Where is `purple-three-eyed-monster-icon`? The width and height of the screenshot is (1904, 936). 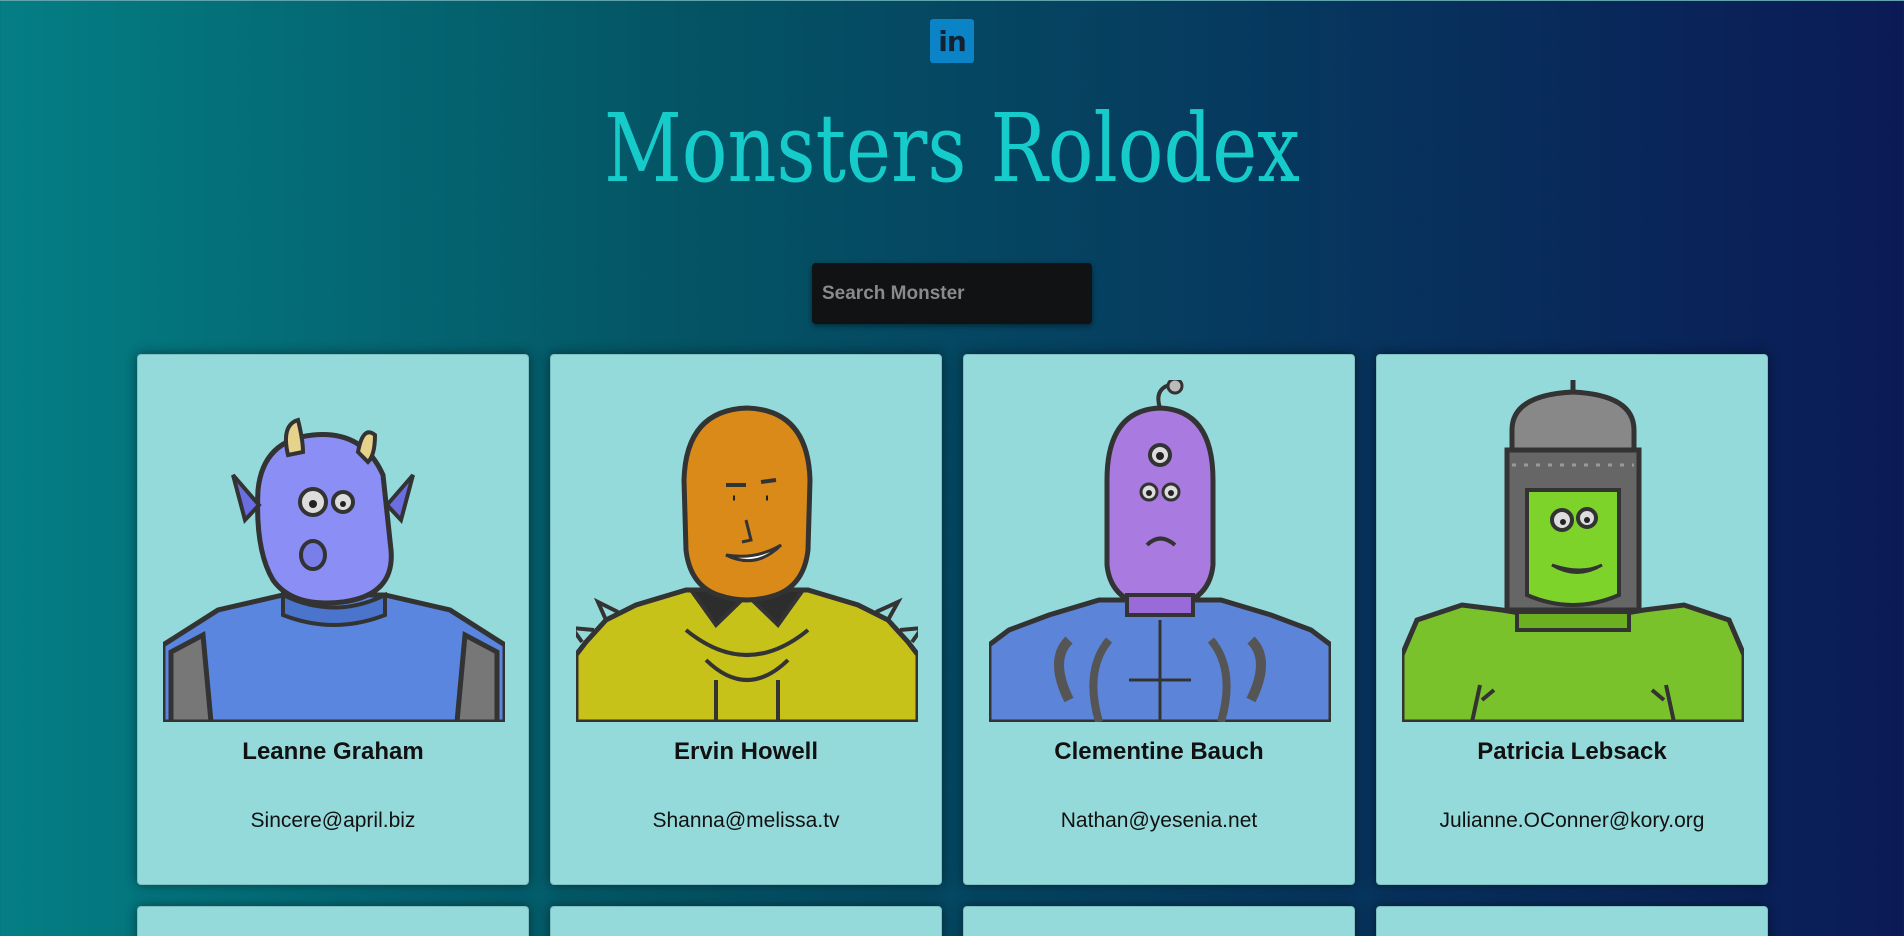
purple-three-eyed-monster-icon is located at coordinates (1160, 551).